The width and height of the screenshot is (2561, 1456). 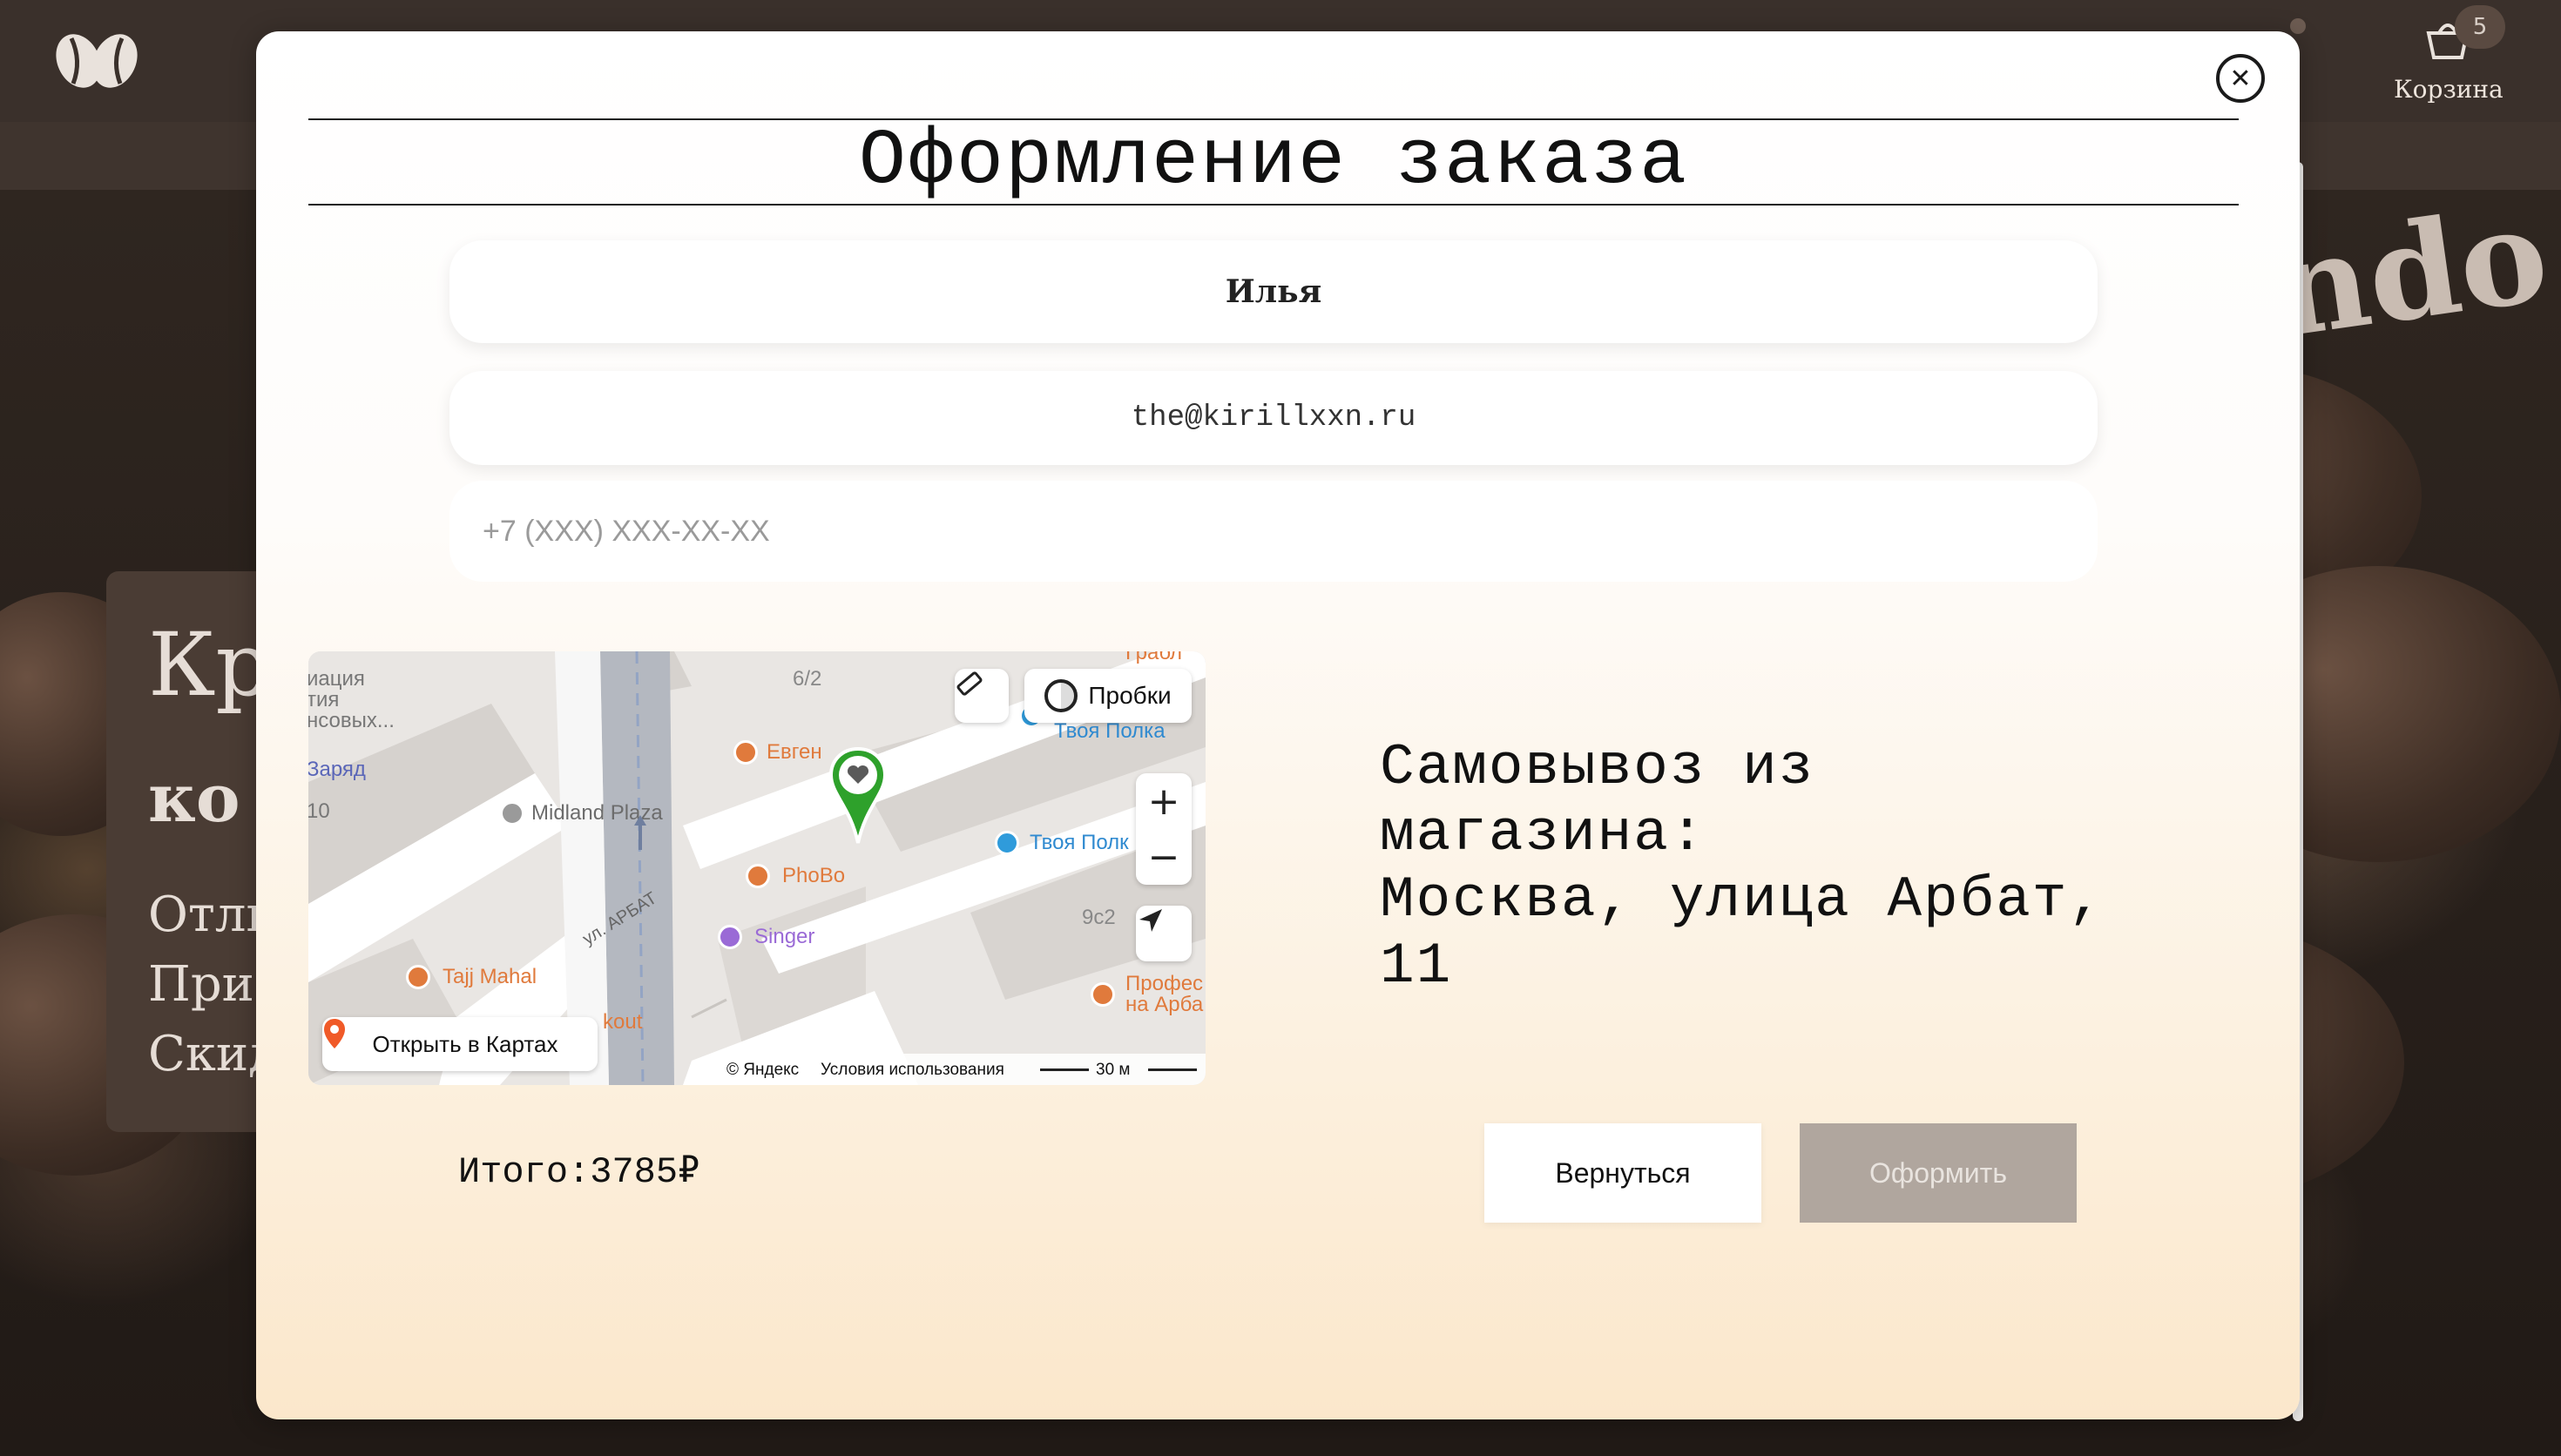 I want to click on cart-count-badge: 5, so click(x=2480, y=27).